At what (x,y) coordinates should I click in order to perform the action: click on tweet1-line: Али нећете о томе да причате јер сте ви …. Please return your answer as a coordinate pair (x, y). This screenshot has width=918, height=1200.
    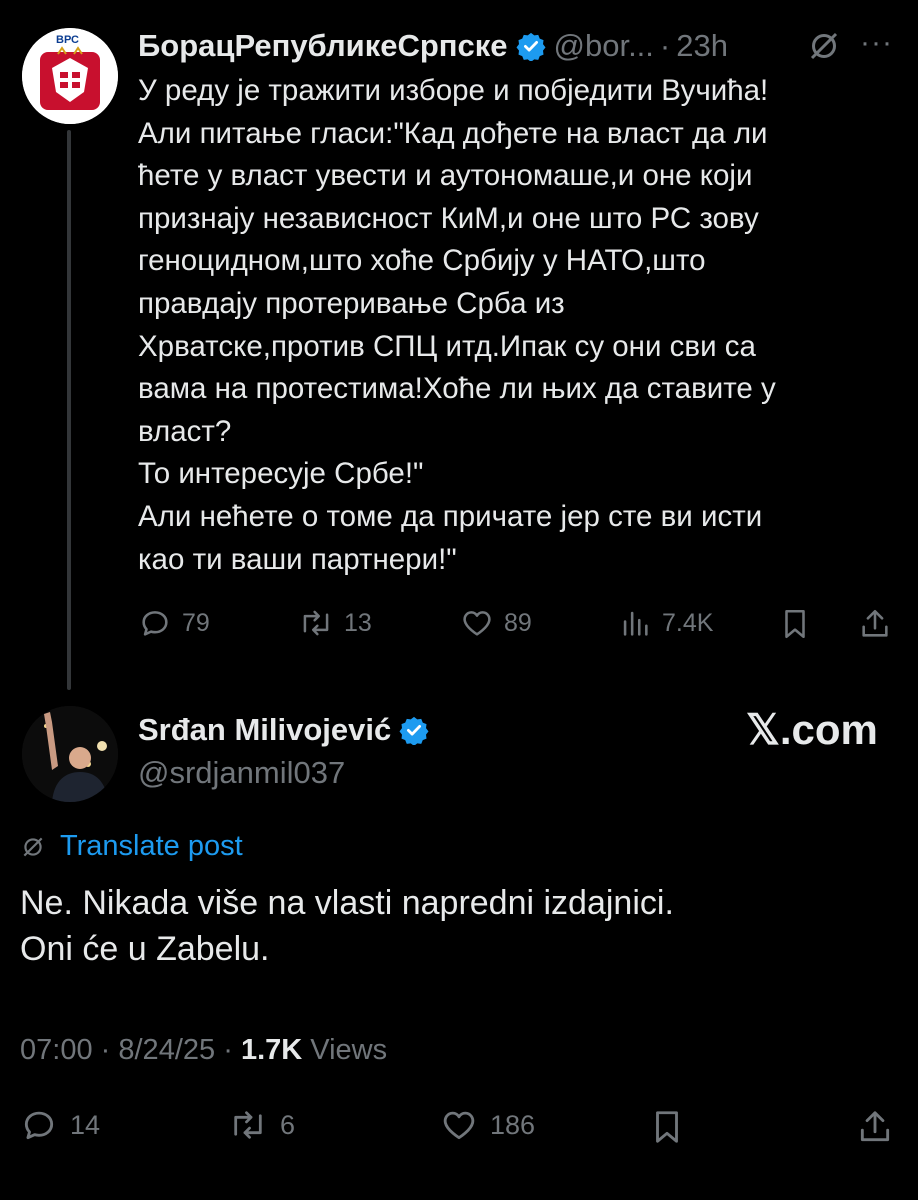
    Looking at the image, I should click on (450, 516).